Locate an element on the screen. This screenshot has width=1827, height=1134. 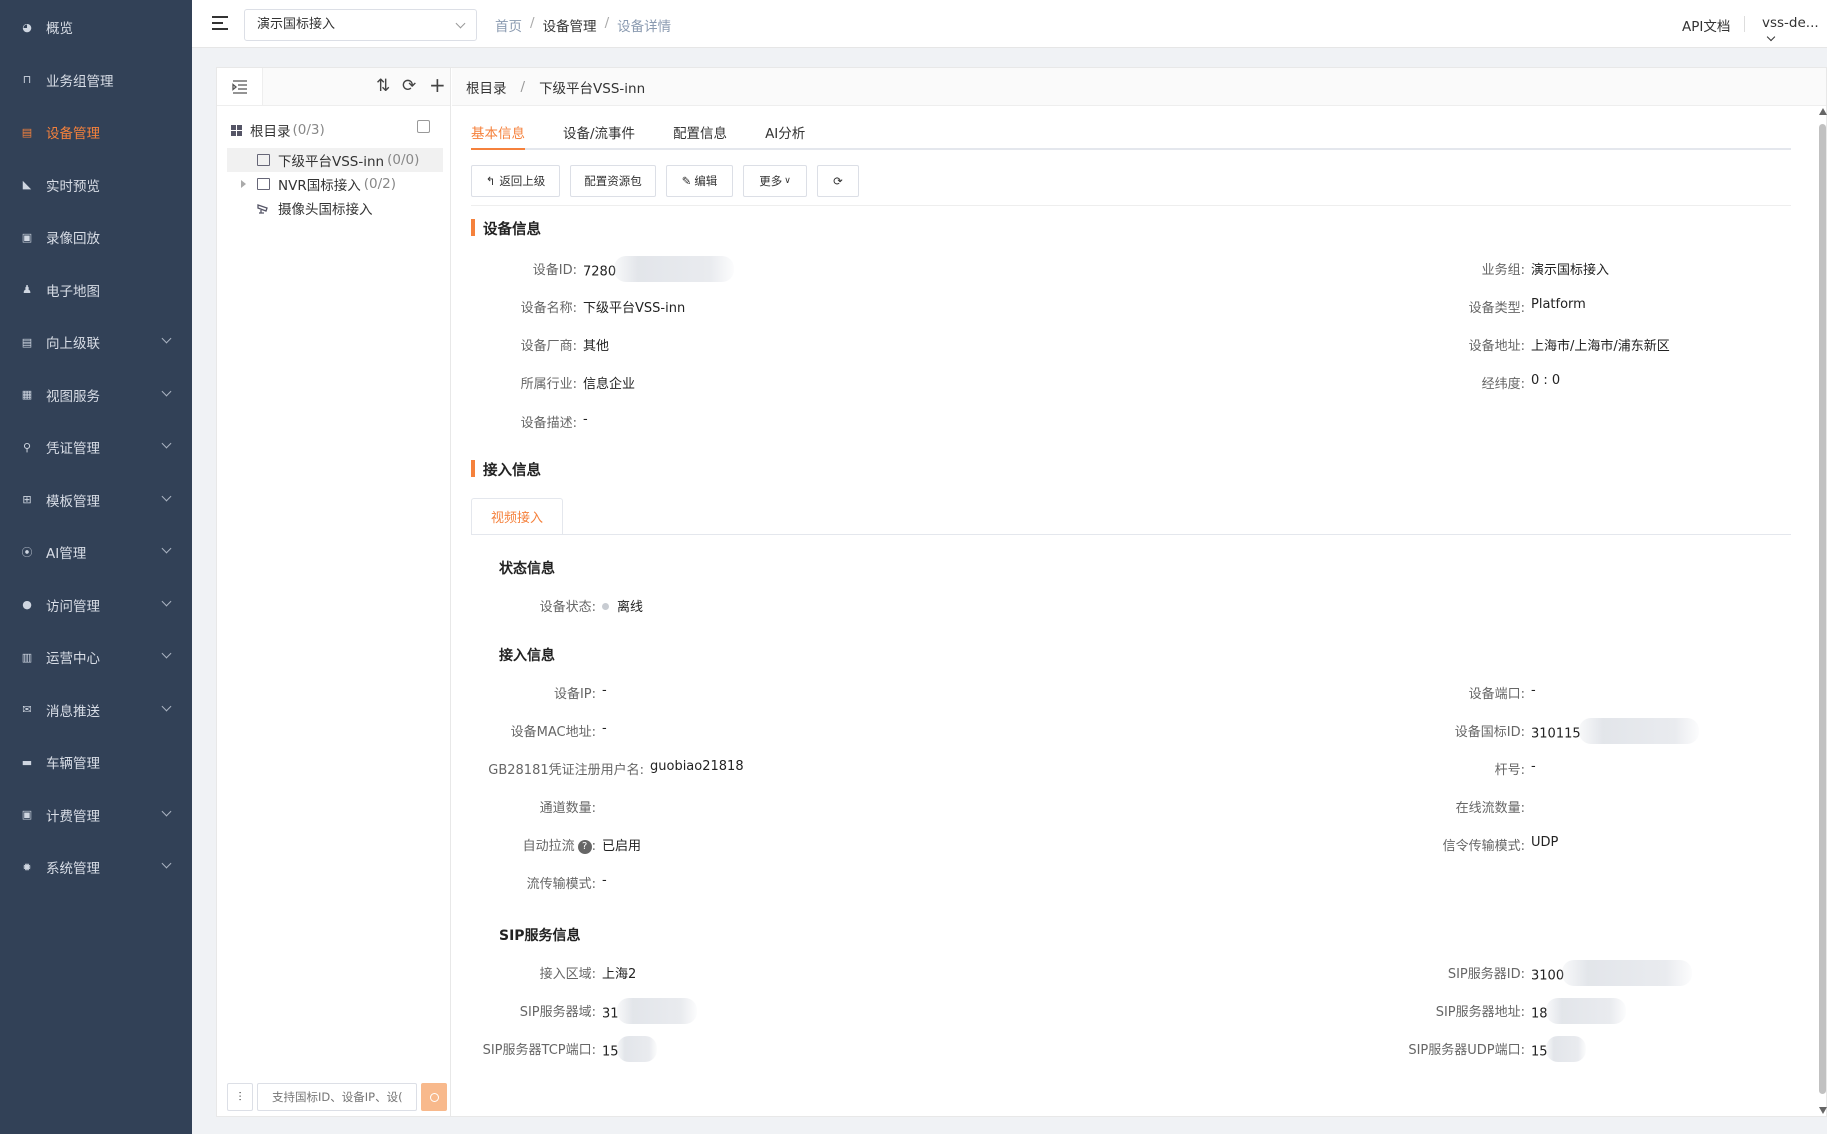
tree-node-label: 摄像头国标接入 is located at coordinates (325, 210).